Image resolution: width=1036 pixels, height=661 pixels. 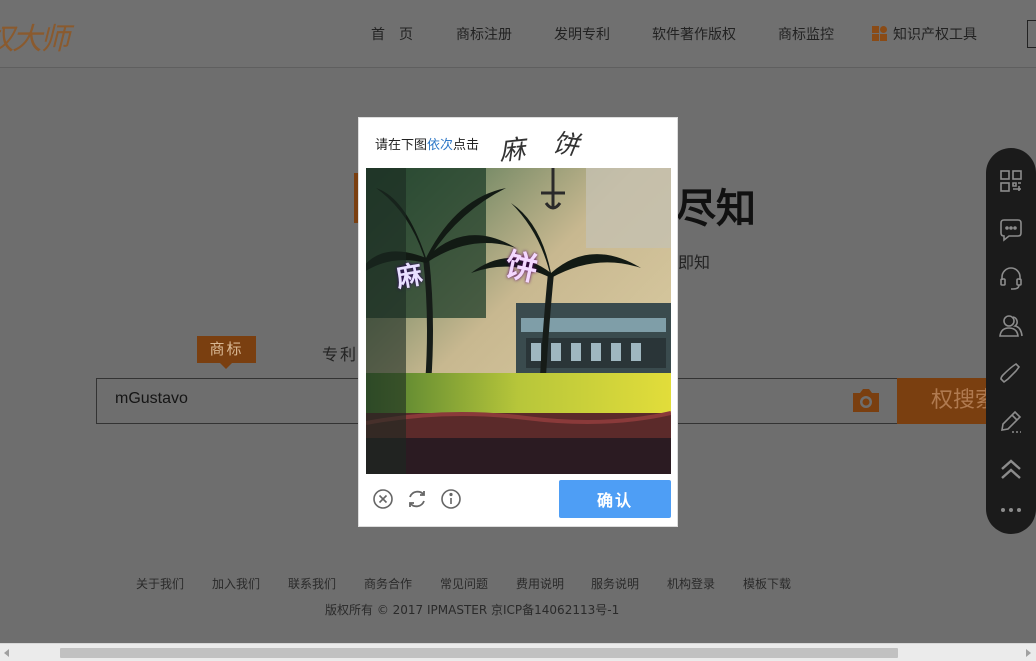 What do you see at coordinates (1028, 653) in the screenshot?
I see `scroll-right-arrow-icon` at bounding box center [1028, 653].